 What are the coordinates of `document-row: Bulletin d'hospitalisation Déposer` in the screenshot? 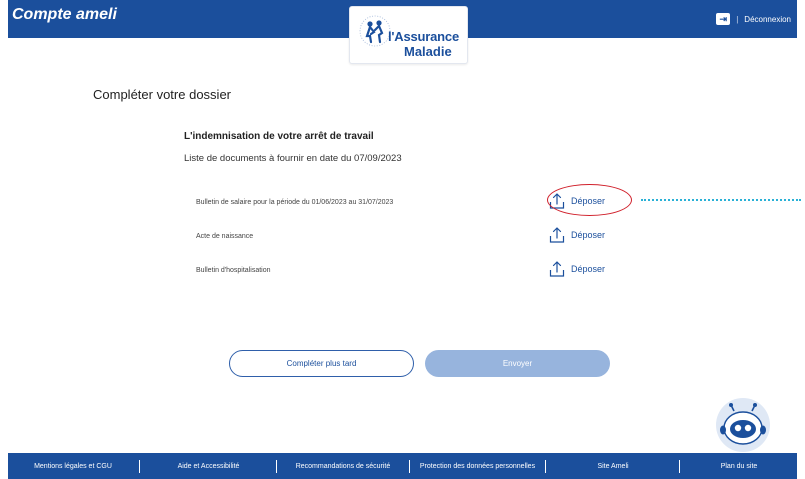 It's located at (421, 272).